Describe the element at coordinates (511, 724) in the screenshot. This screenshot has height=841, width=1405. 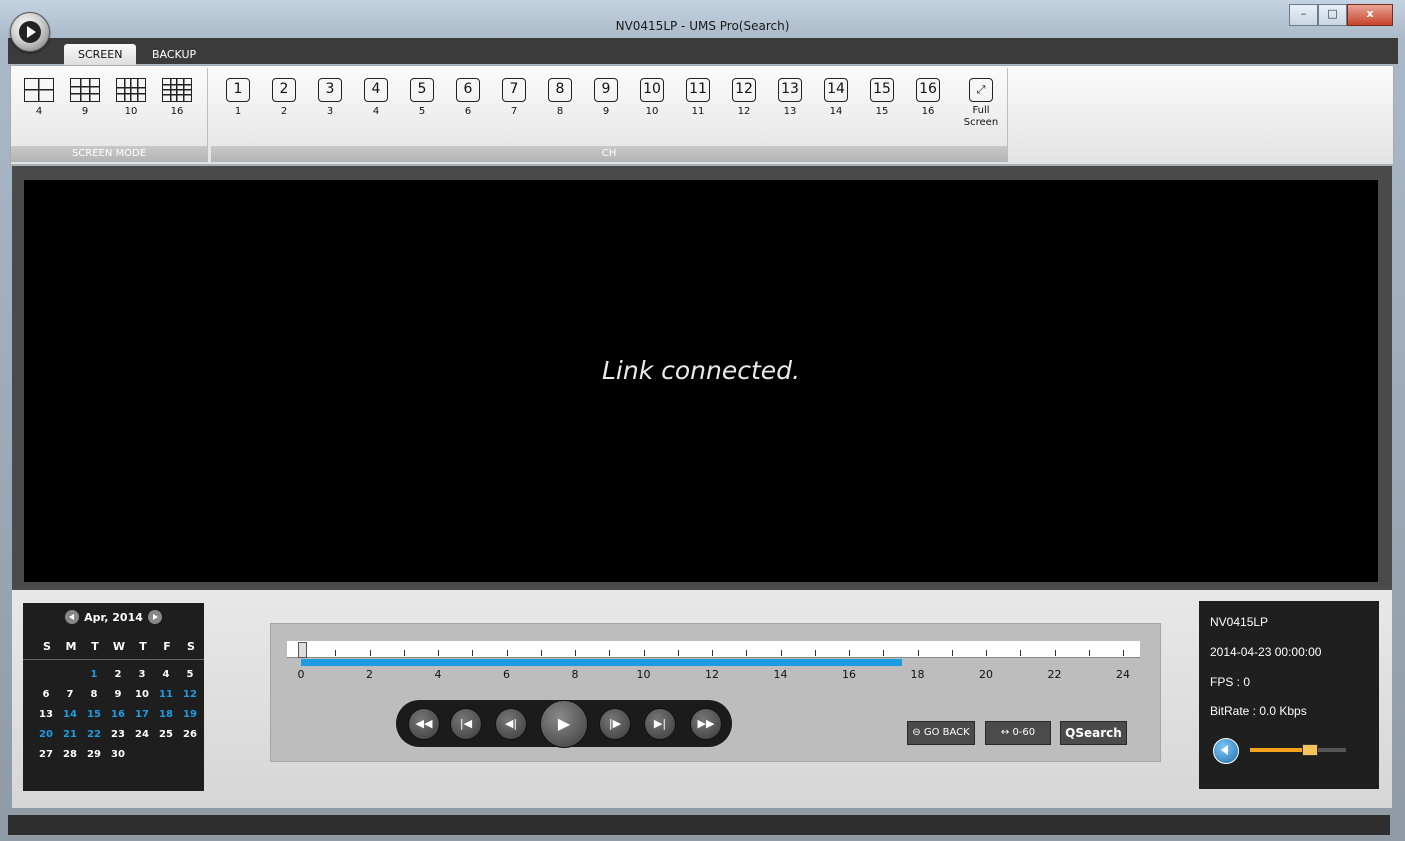
I see `step-back-button: ◀|` at that location.